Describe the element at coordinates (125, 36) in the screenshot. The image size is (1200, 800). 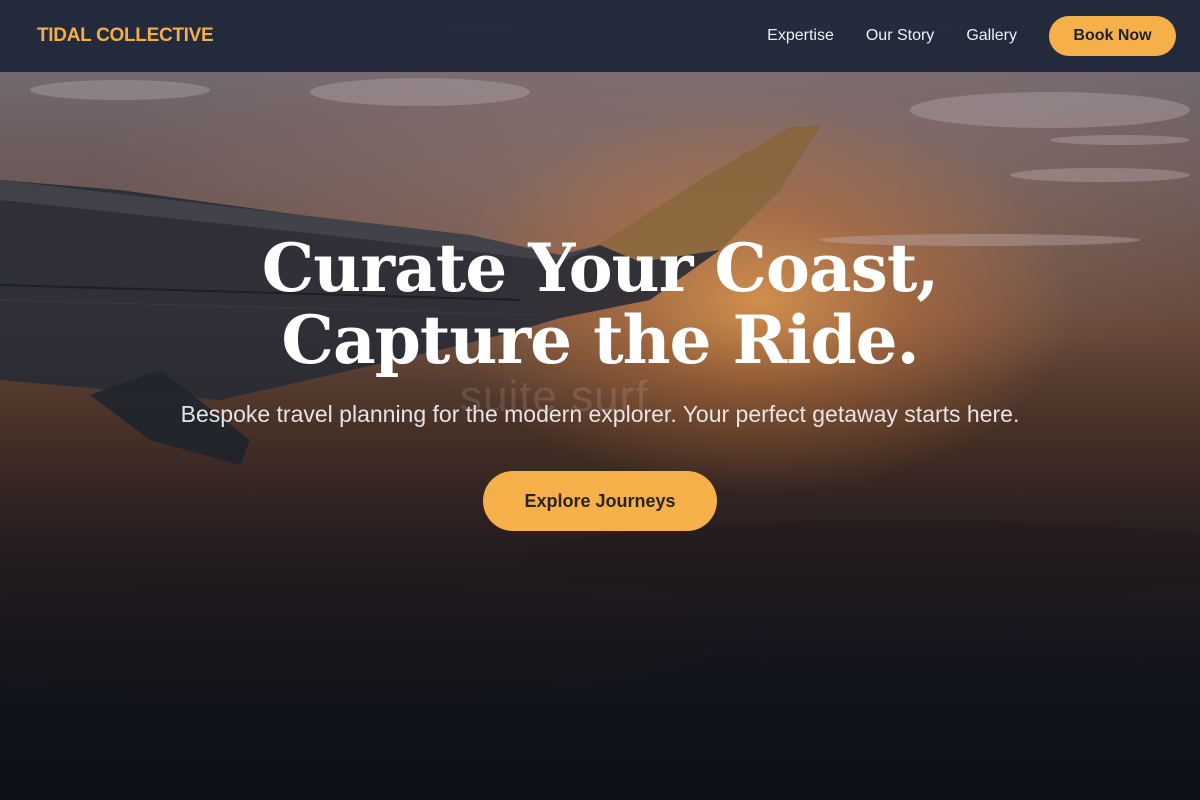
I see `brand-logo: TIDAL COLLECTIVE` at that location.